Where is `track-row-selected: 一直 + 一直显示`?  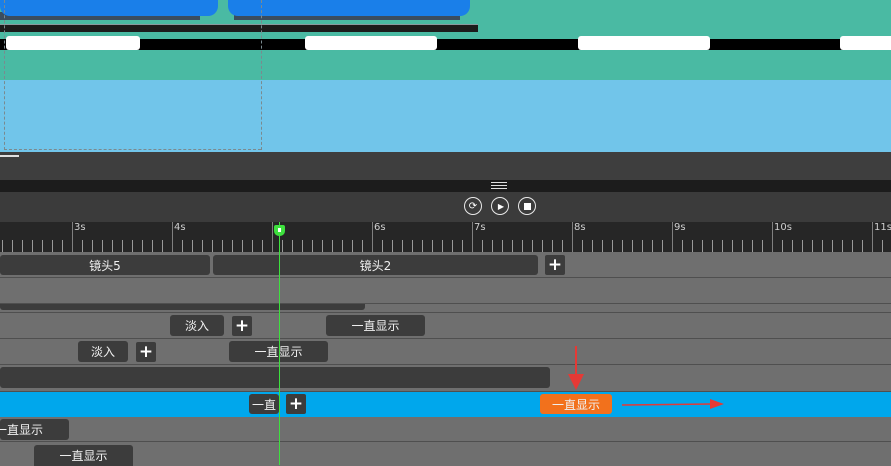 track-row-selected: 一直 + 一直显示 is located at coordinates (445, 404).